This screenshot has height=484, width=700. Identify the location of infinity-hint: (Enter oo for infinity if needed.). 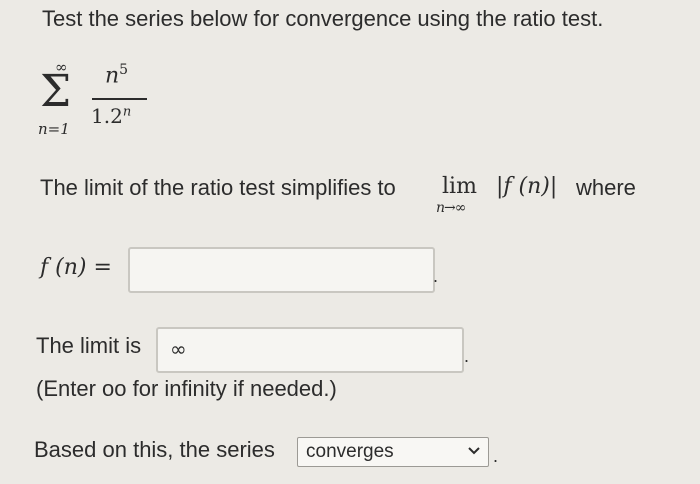
(186, 388).